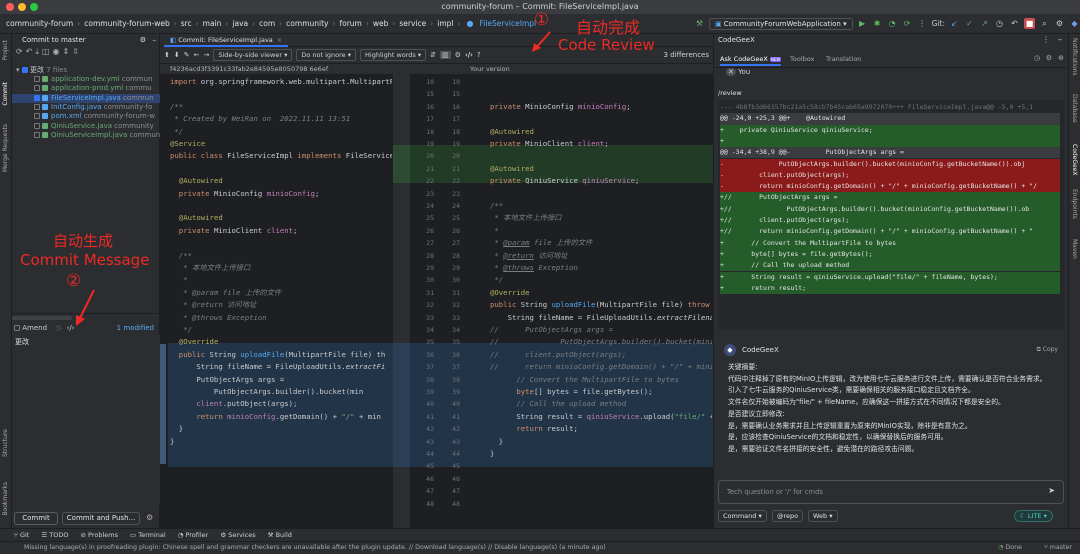 Image resolution: width=1080 pixels, height=554 pixels. Describe the element at coordinates (86, 420) in the screenshot. I see `commit-message-editor: 更改` at that location.